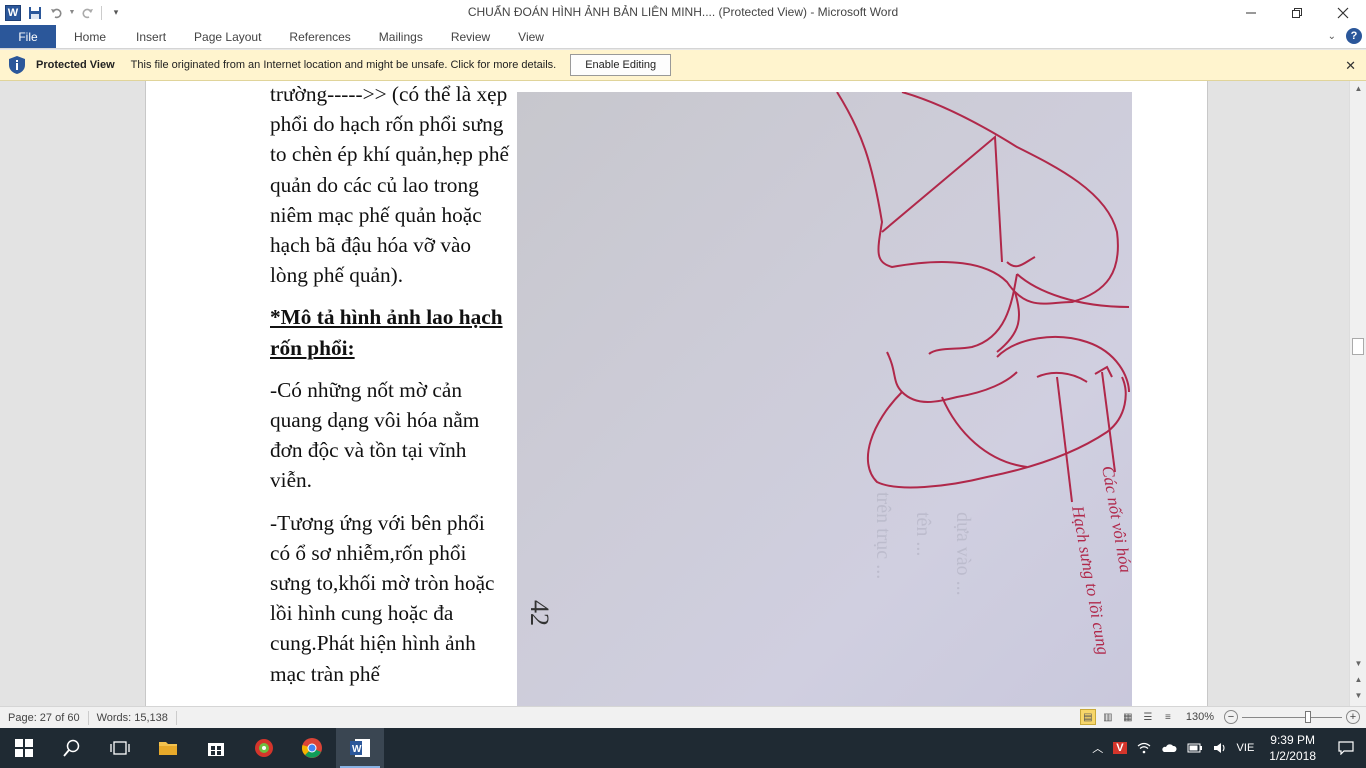  Describe the element at coordinates (1246, 748) in the screenshot. I see `input-language: VIE` at that location.